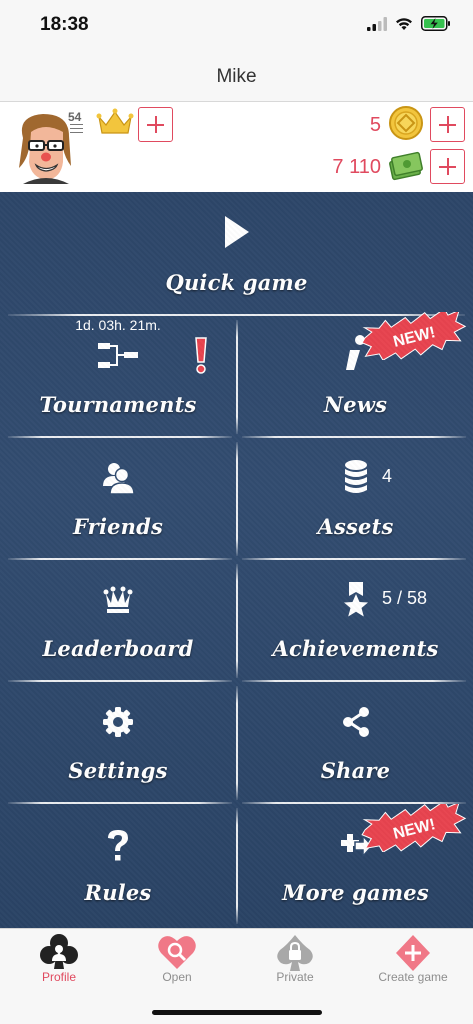 The image size is (473, 1024). What do you see at coordinates (355, 526) in the screenshot?
I see `assets-label: Assets` at bounding box center [355, 526].